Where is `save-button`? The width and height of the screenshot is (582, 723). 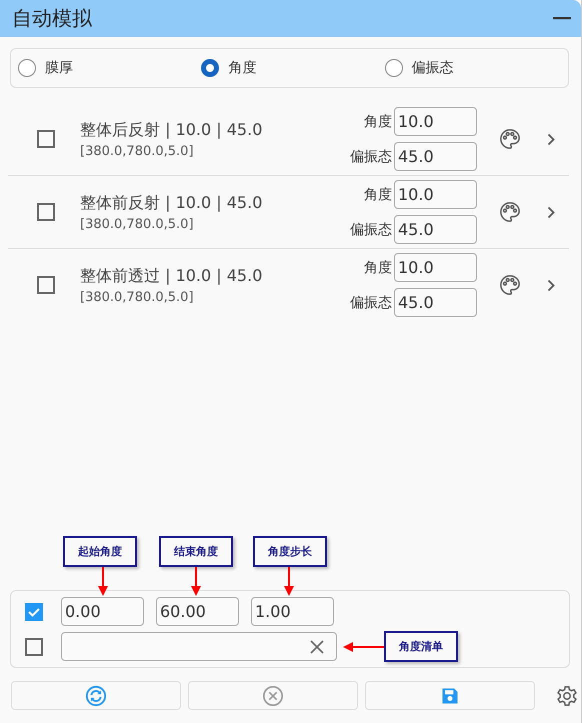
save-button is located at coordinates (450, 695).